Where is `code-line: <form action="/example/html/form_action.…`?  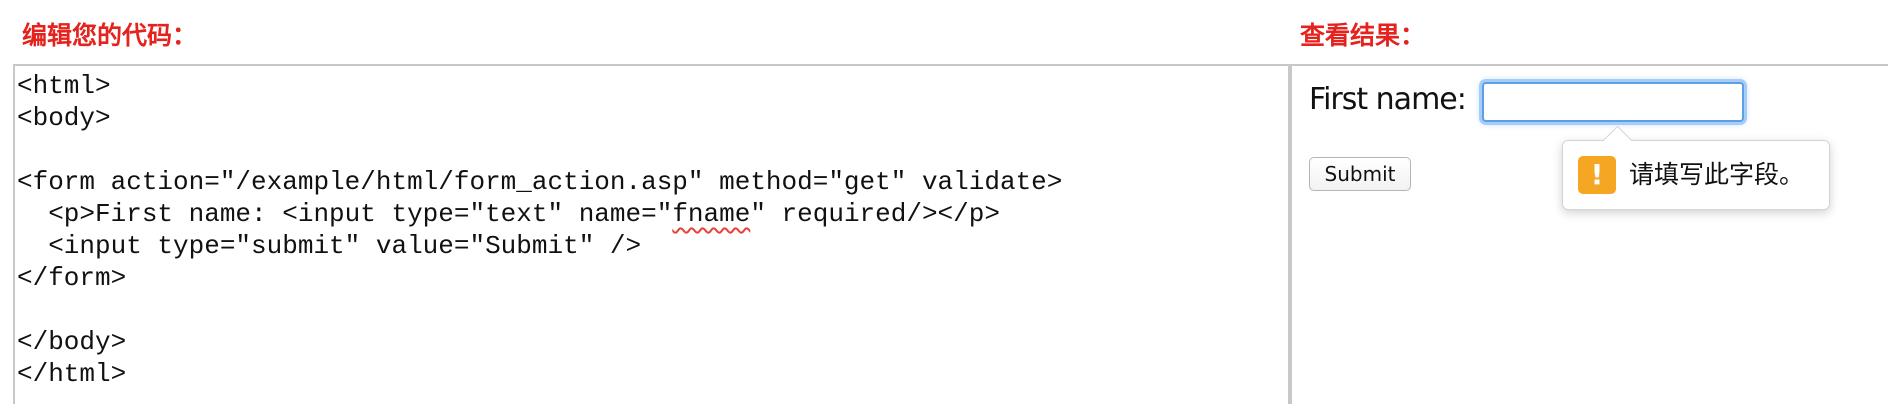 code-line: <form action="/example/html/form_action.… is located at coordinates (540, 182).